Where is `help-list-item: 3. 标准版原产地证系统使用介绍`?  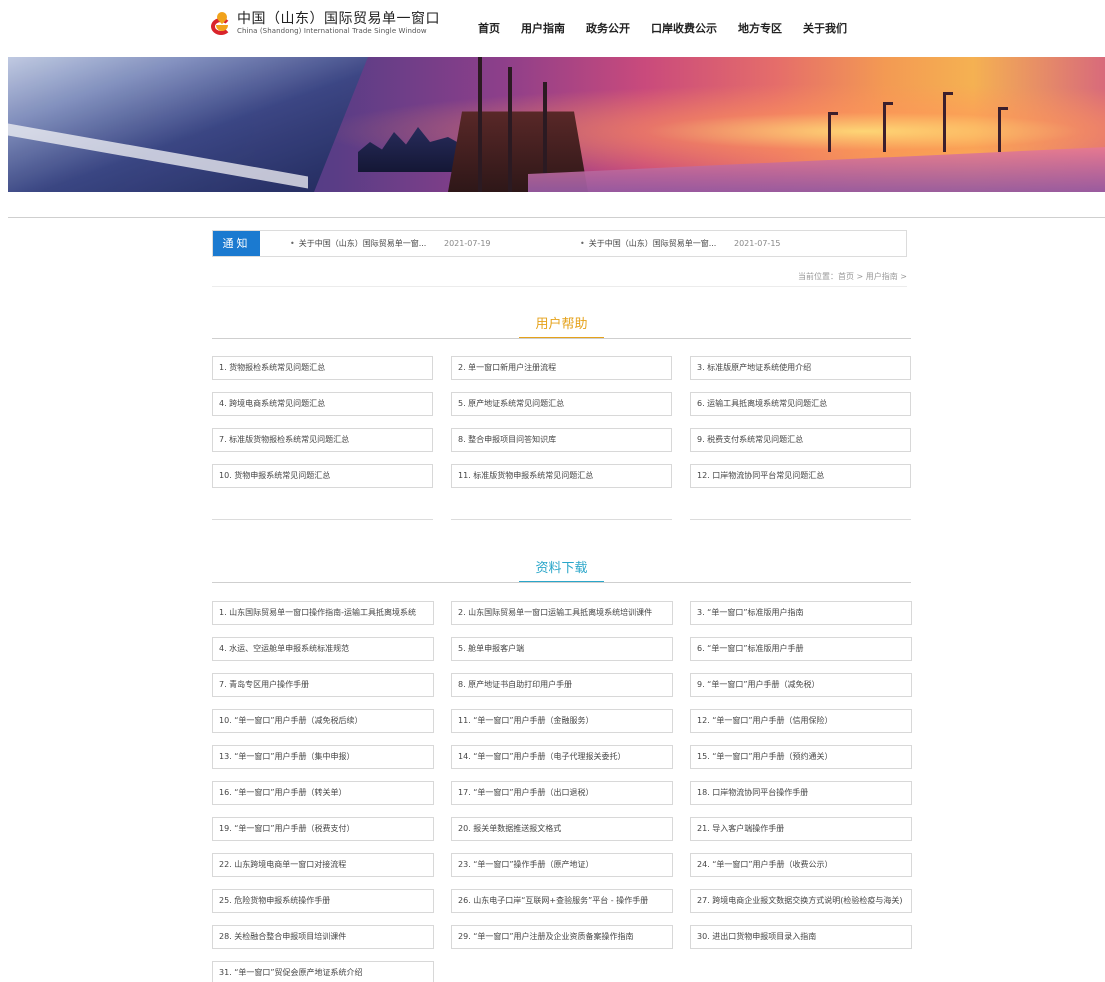 help-list-item: 3. 标准版原产地证系统使用介绍 is located at coordinates (800, 368).